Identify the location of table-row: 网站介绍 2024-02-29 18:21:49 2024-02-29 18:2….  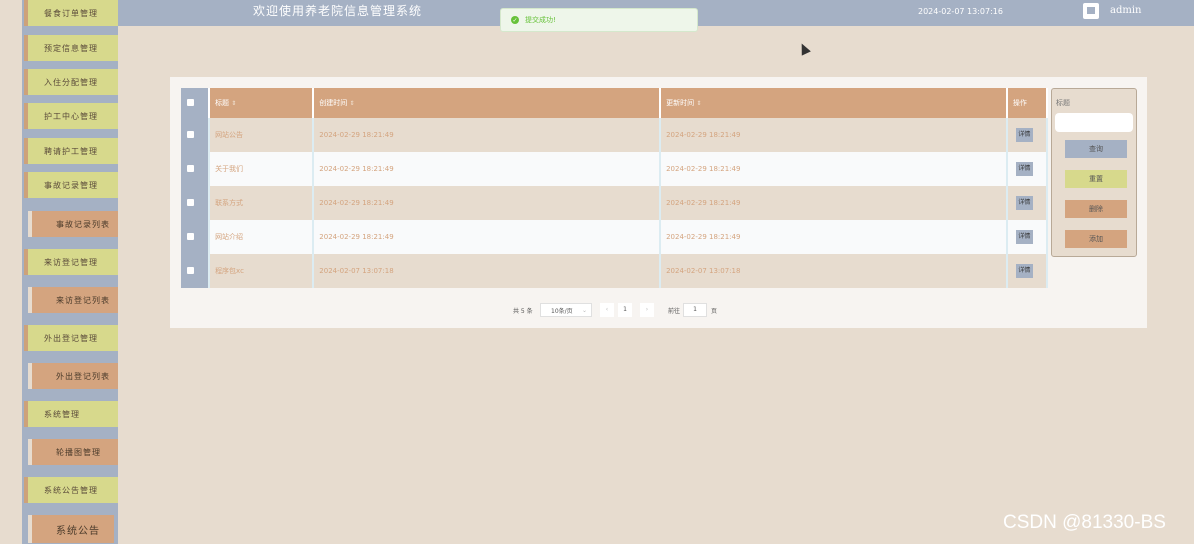
(615, 237).